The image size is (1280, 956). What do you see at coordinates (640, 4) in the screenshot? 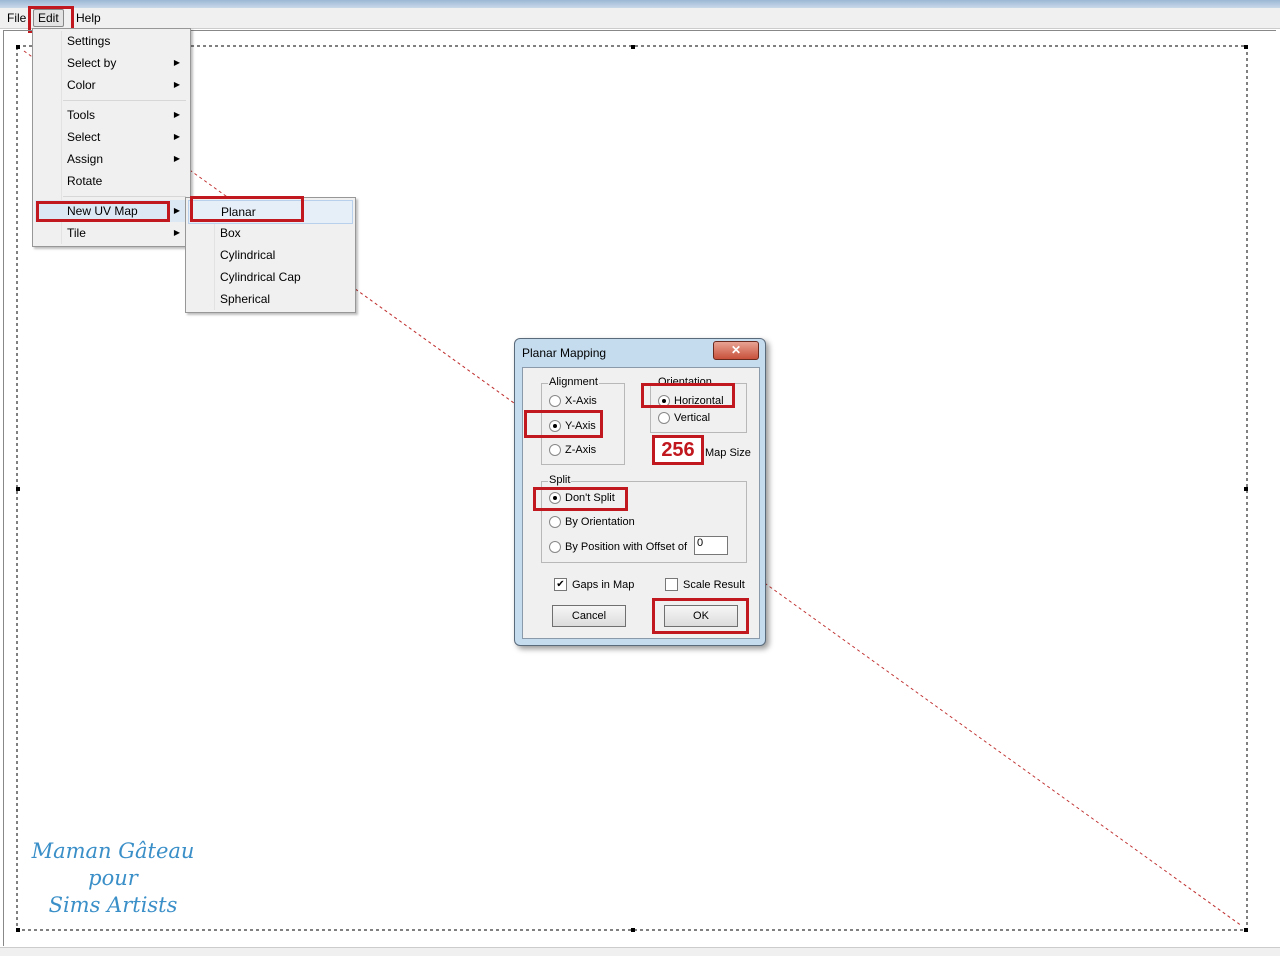
I see `title-bar` at bounding box center [640, 4].